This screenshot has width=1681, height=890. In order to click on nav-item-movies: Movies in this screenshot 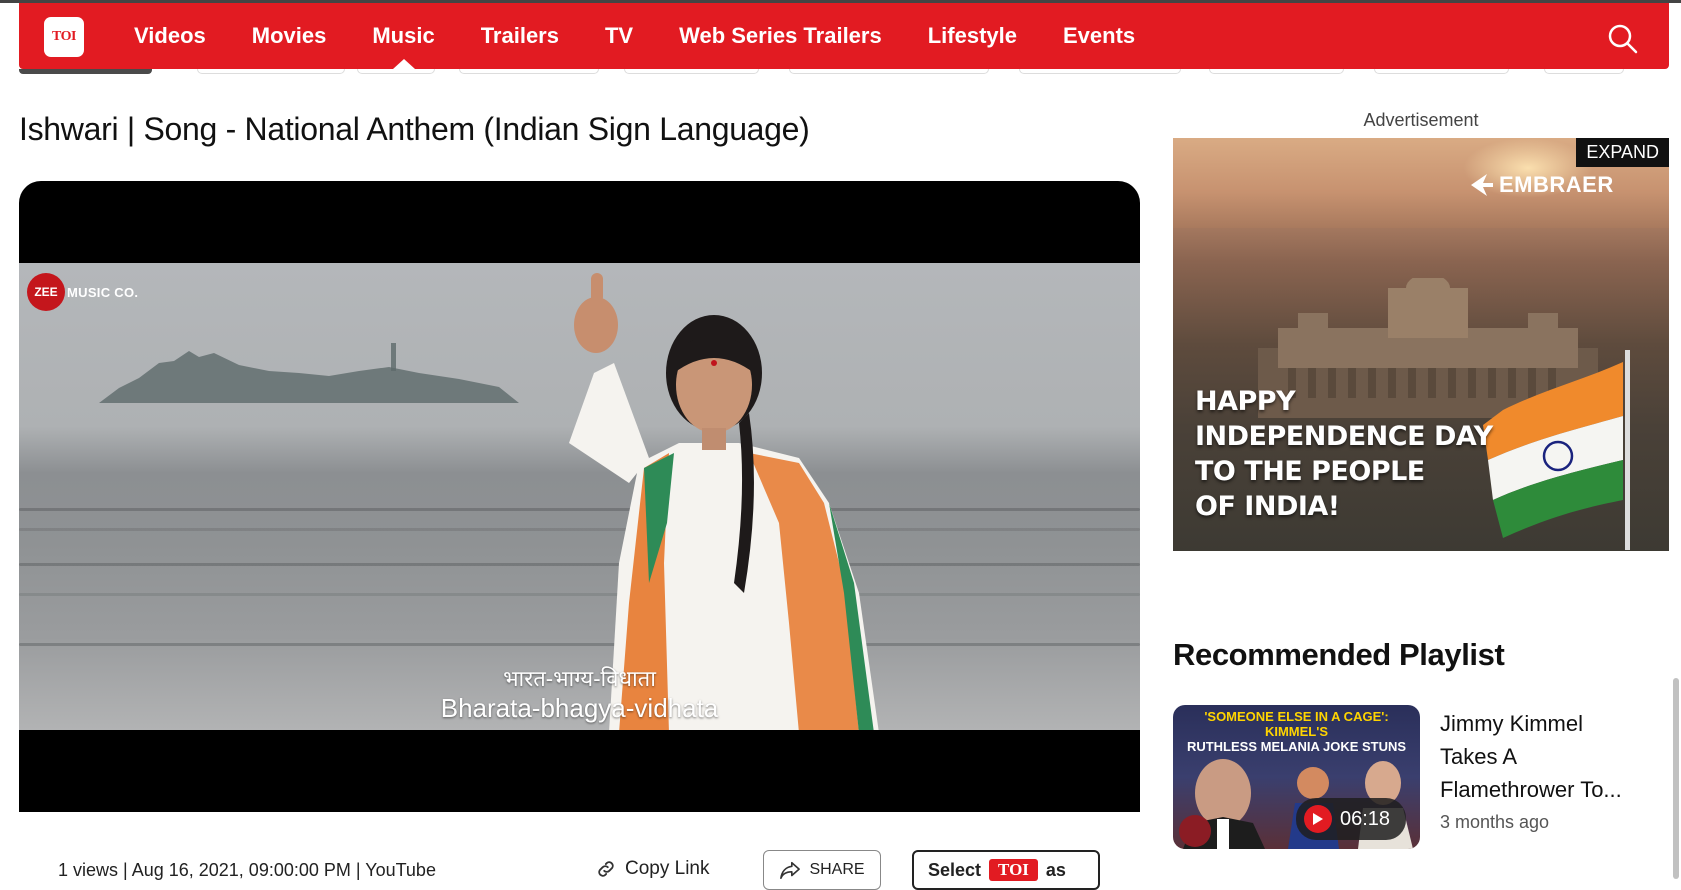, I will do `click(289, 36)`.